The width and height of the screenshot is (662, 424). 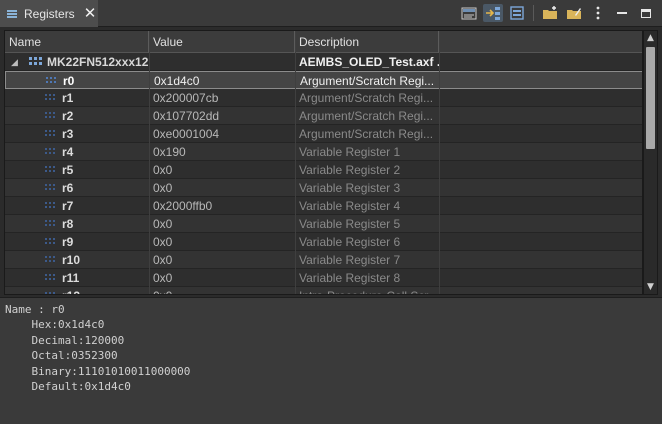 What do you see at coordinates (350, 152) in the screenshot?
I see `register-description: Variable Register 1` at bounding box center [350, 152].